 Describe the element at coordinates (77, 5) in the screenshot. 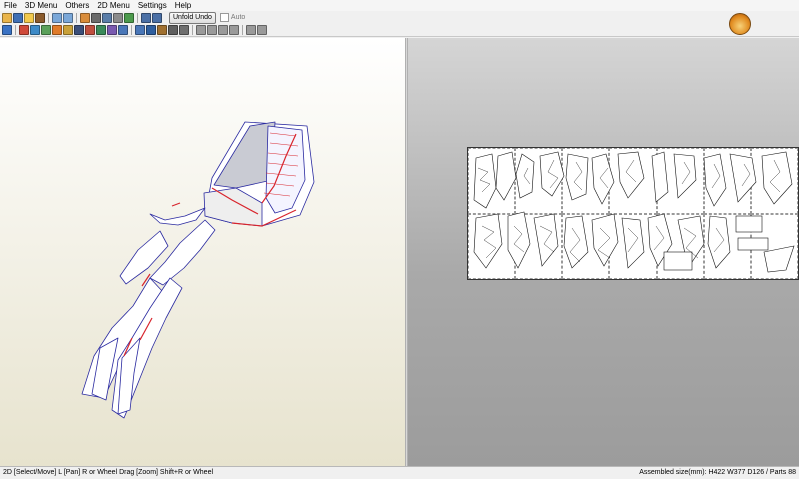

I see `menu-others: Others` at that location.